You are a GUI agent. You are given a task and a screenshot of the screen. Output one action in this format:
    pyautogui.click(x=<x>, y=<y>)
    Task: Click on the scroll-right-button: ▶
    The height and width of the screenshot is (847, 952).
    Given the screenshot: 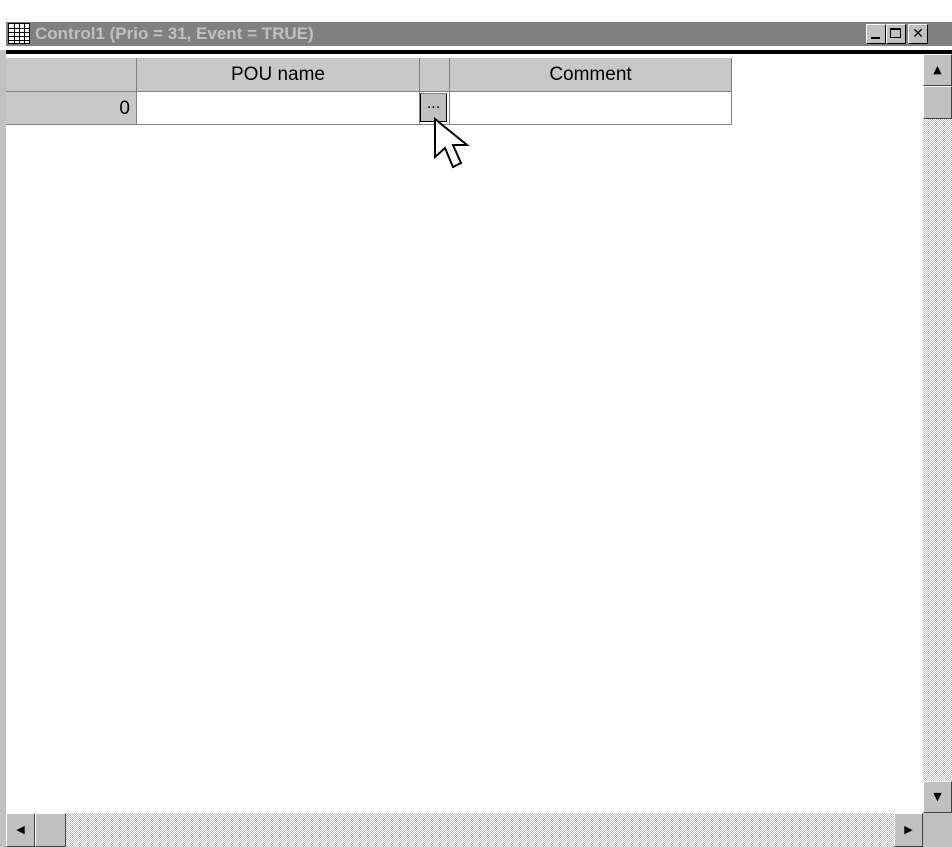 What is the action you would take?
    pyautogui.click(x=908, y=830)
    